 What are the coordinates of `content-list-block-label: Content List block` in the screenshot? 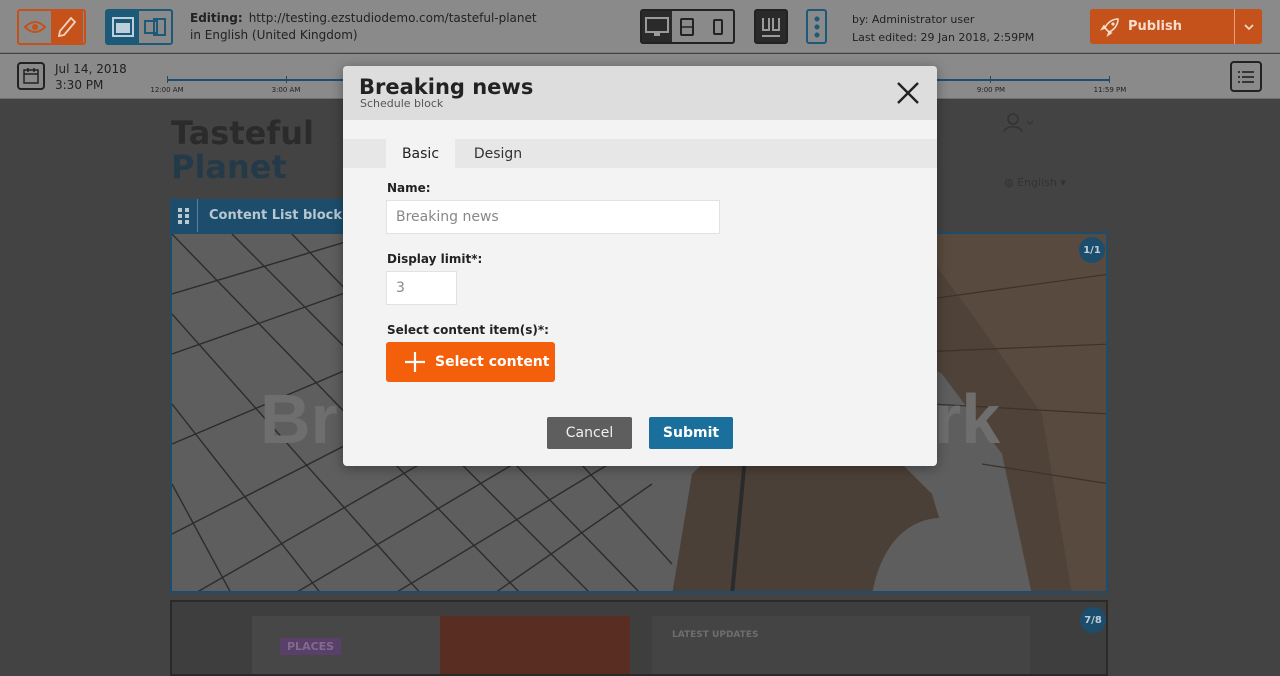 It's located at (257, 215).